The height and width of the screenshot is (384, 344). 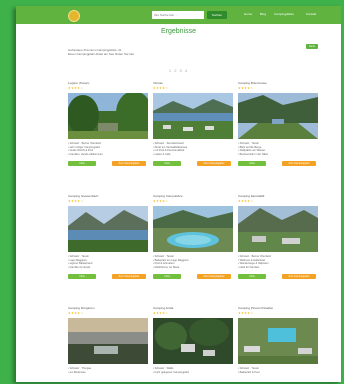 What do you see at coordinates (263, 14) in the screenshot?
I see `nav-blog: Blog` at bounding box center [263, 14].